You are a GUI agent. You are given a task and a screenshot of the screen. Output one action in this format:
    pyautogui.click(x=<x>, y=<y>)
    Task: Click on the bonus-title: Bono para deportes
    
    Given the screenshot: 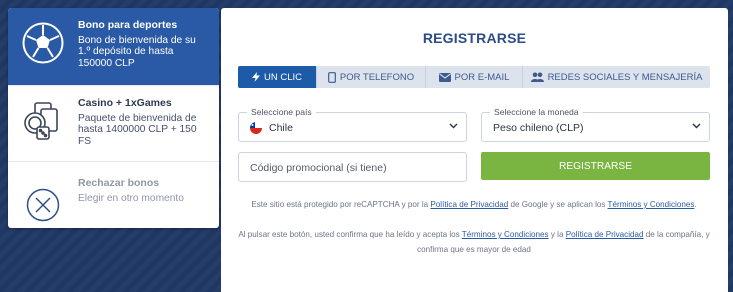 What is the action you would take?
    pyautogui.click(x=128, y=25)
    